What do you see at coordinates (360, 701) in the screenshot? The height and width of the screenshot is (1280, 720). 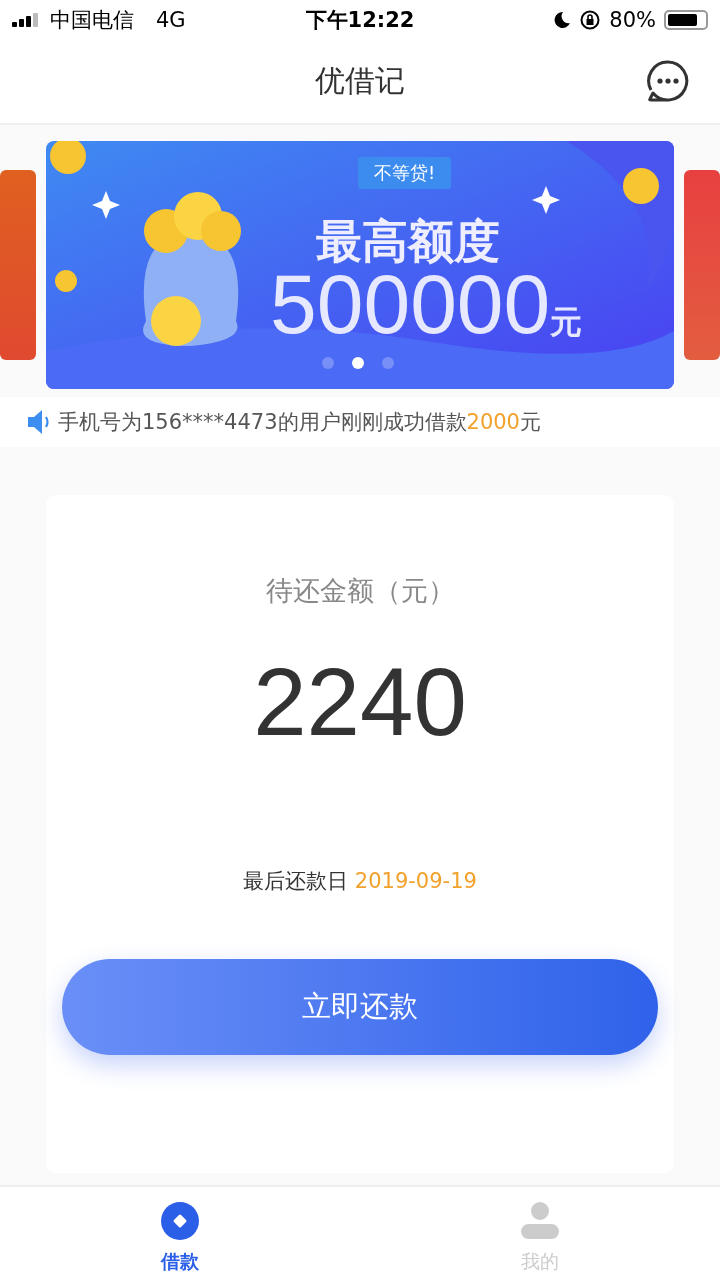 I see `amount-due: 2240` at bounding box center [360, 701].